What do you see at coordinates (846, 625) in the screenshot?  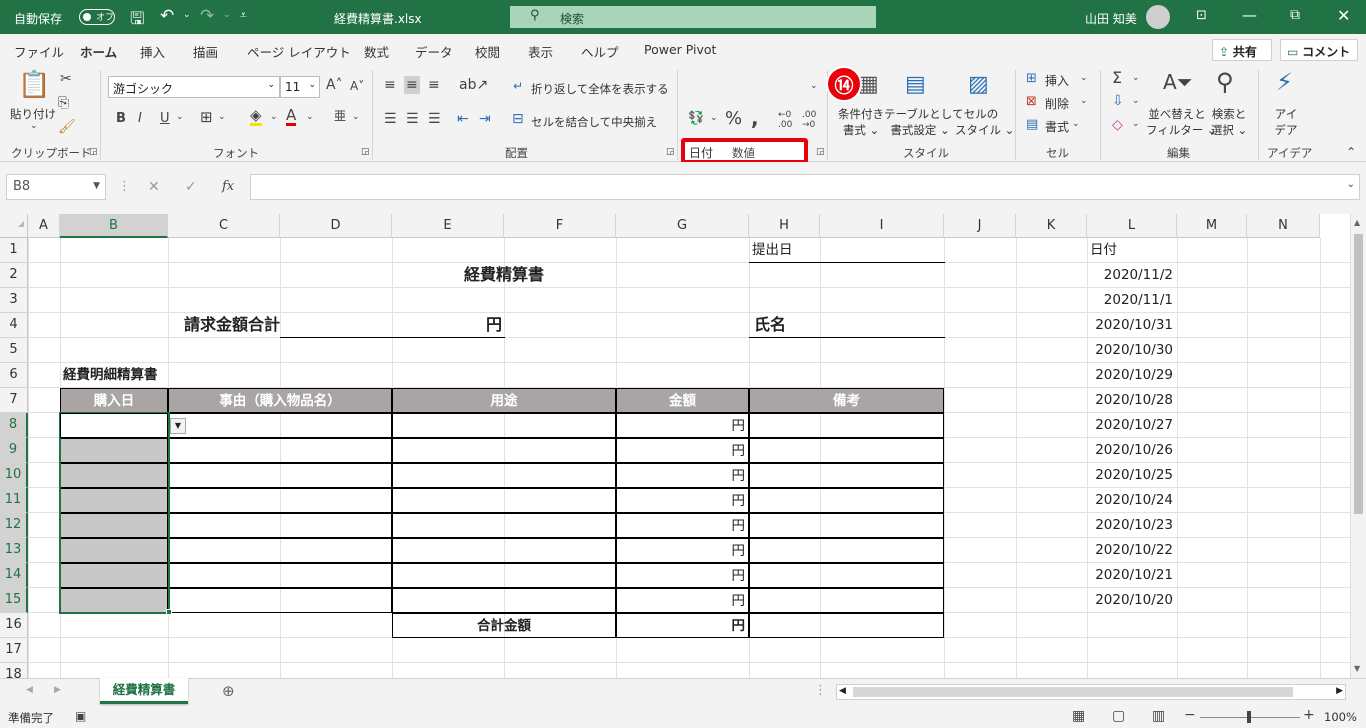 I see `total-row-note` at bounding box center [846, 625].